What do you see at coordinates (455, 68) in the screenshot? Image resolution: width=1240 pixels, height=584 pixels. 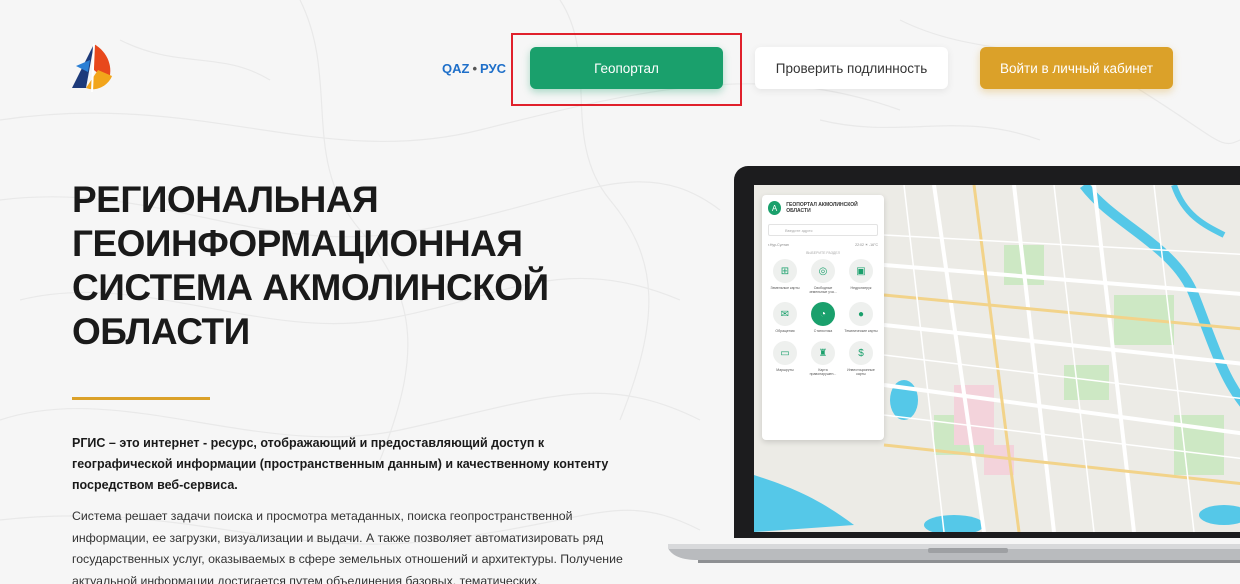 I see `lang-qaz-link: QAZ` at bounding box center [455, 68].